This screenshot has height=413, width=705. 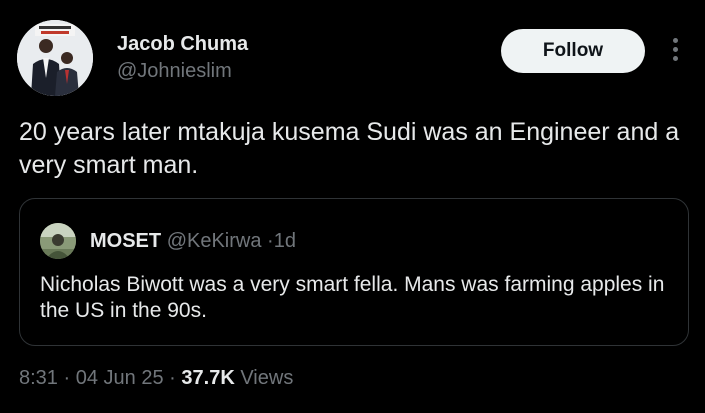 I want to click on tweet-date: 04 Jun 25, so click(x=120, y=378).